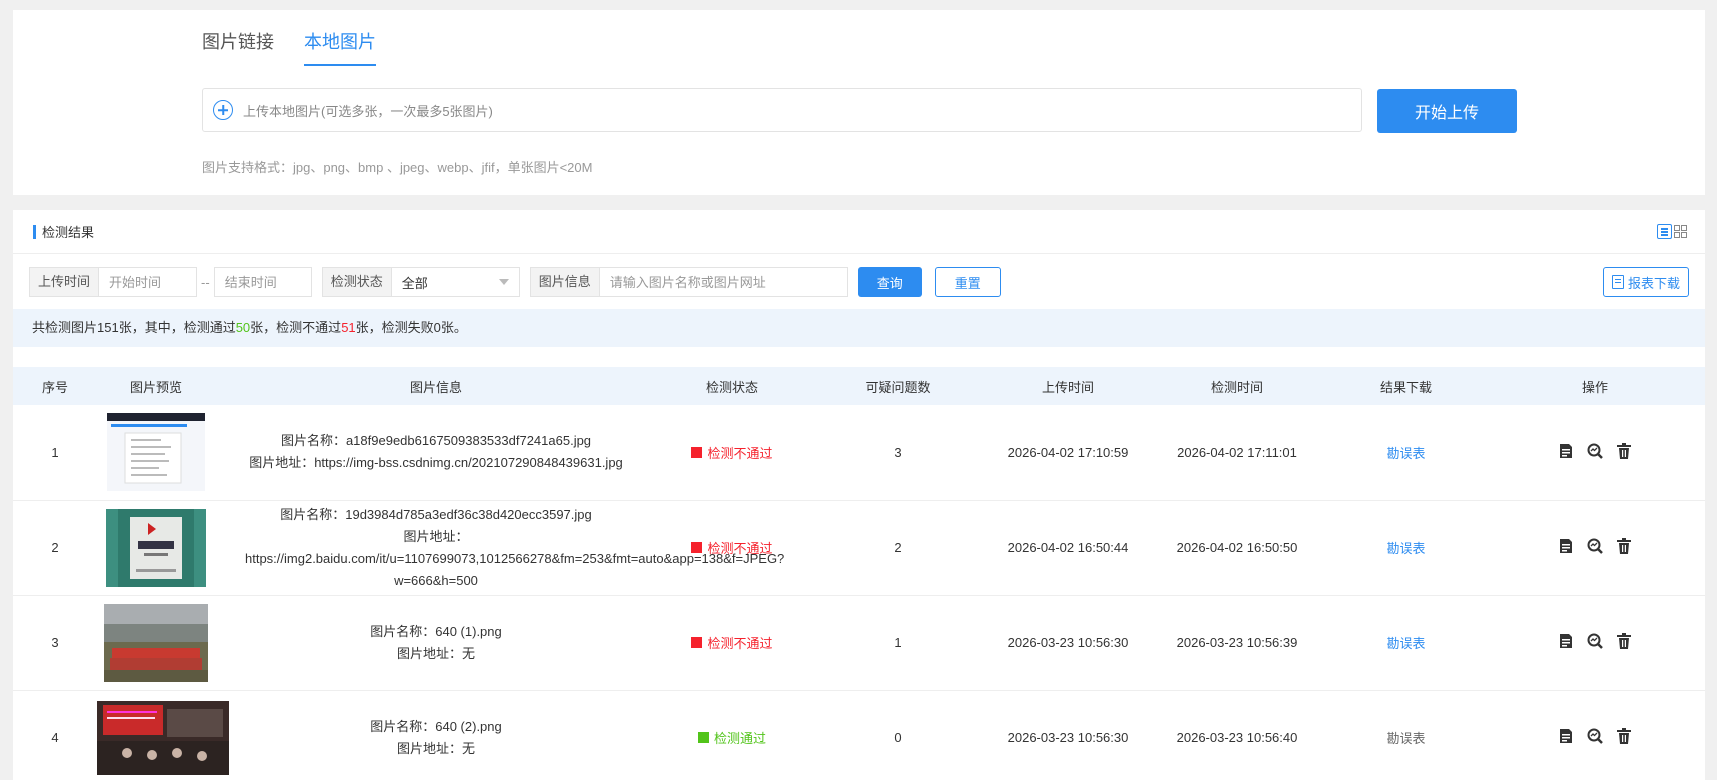 The height and width of the screenshot is (780, 1717). What do you see at coordinates (723, 282) in the screenshot?
I see `image-info-input` at bounding box center [723, 282].